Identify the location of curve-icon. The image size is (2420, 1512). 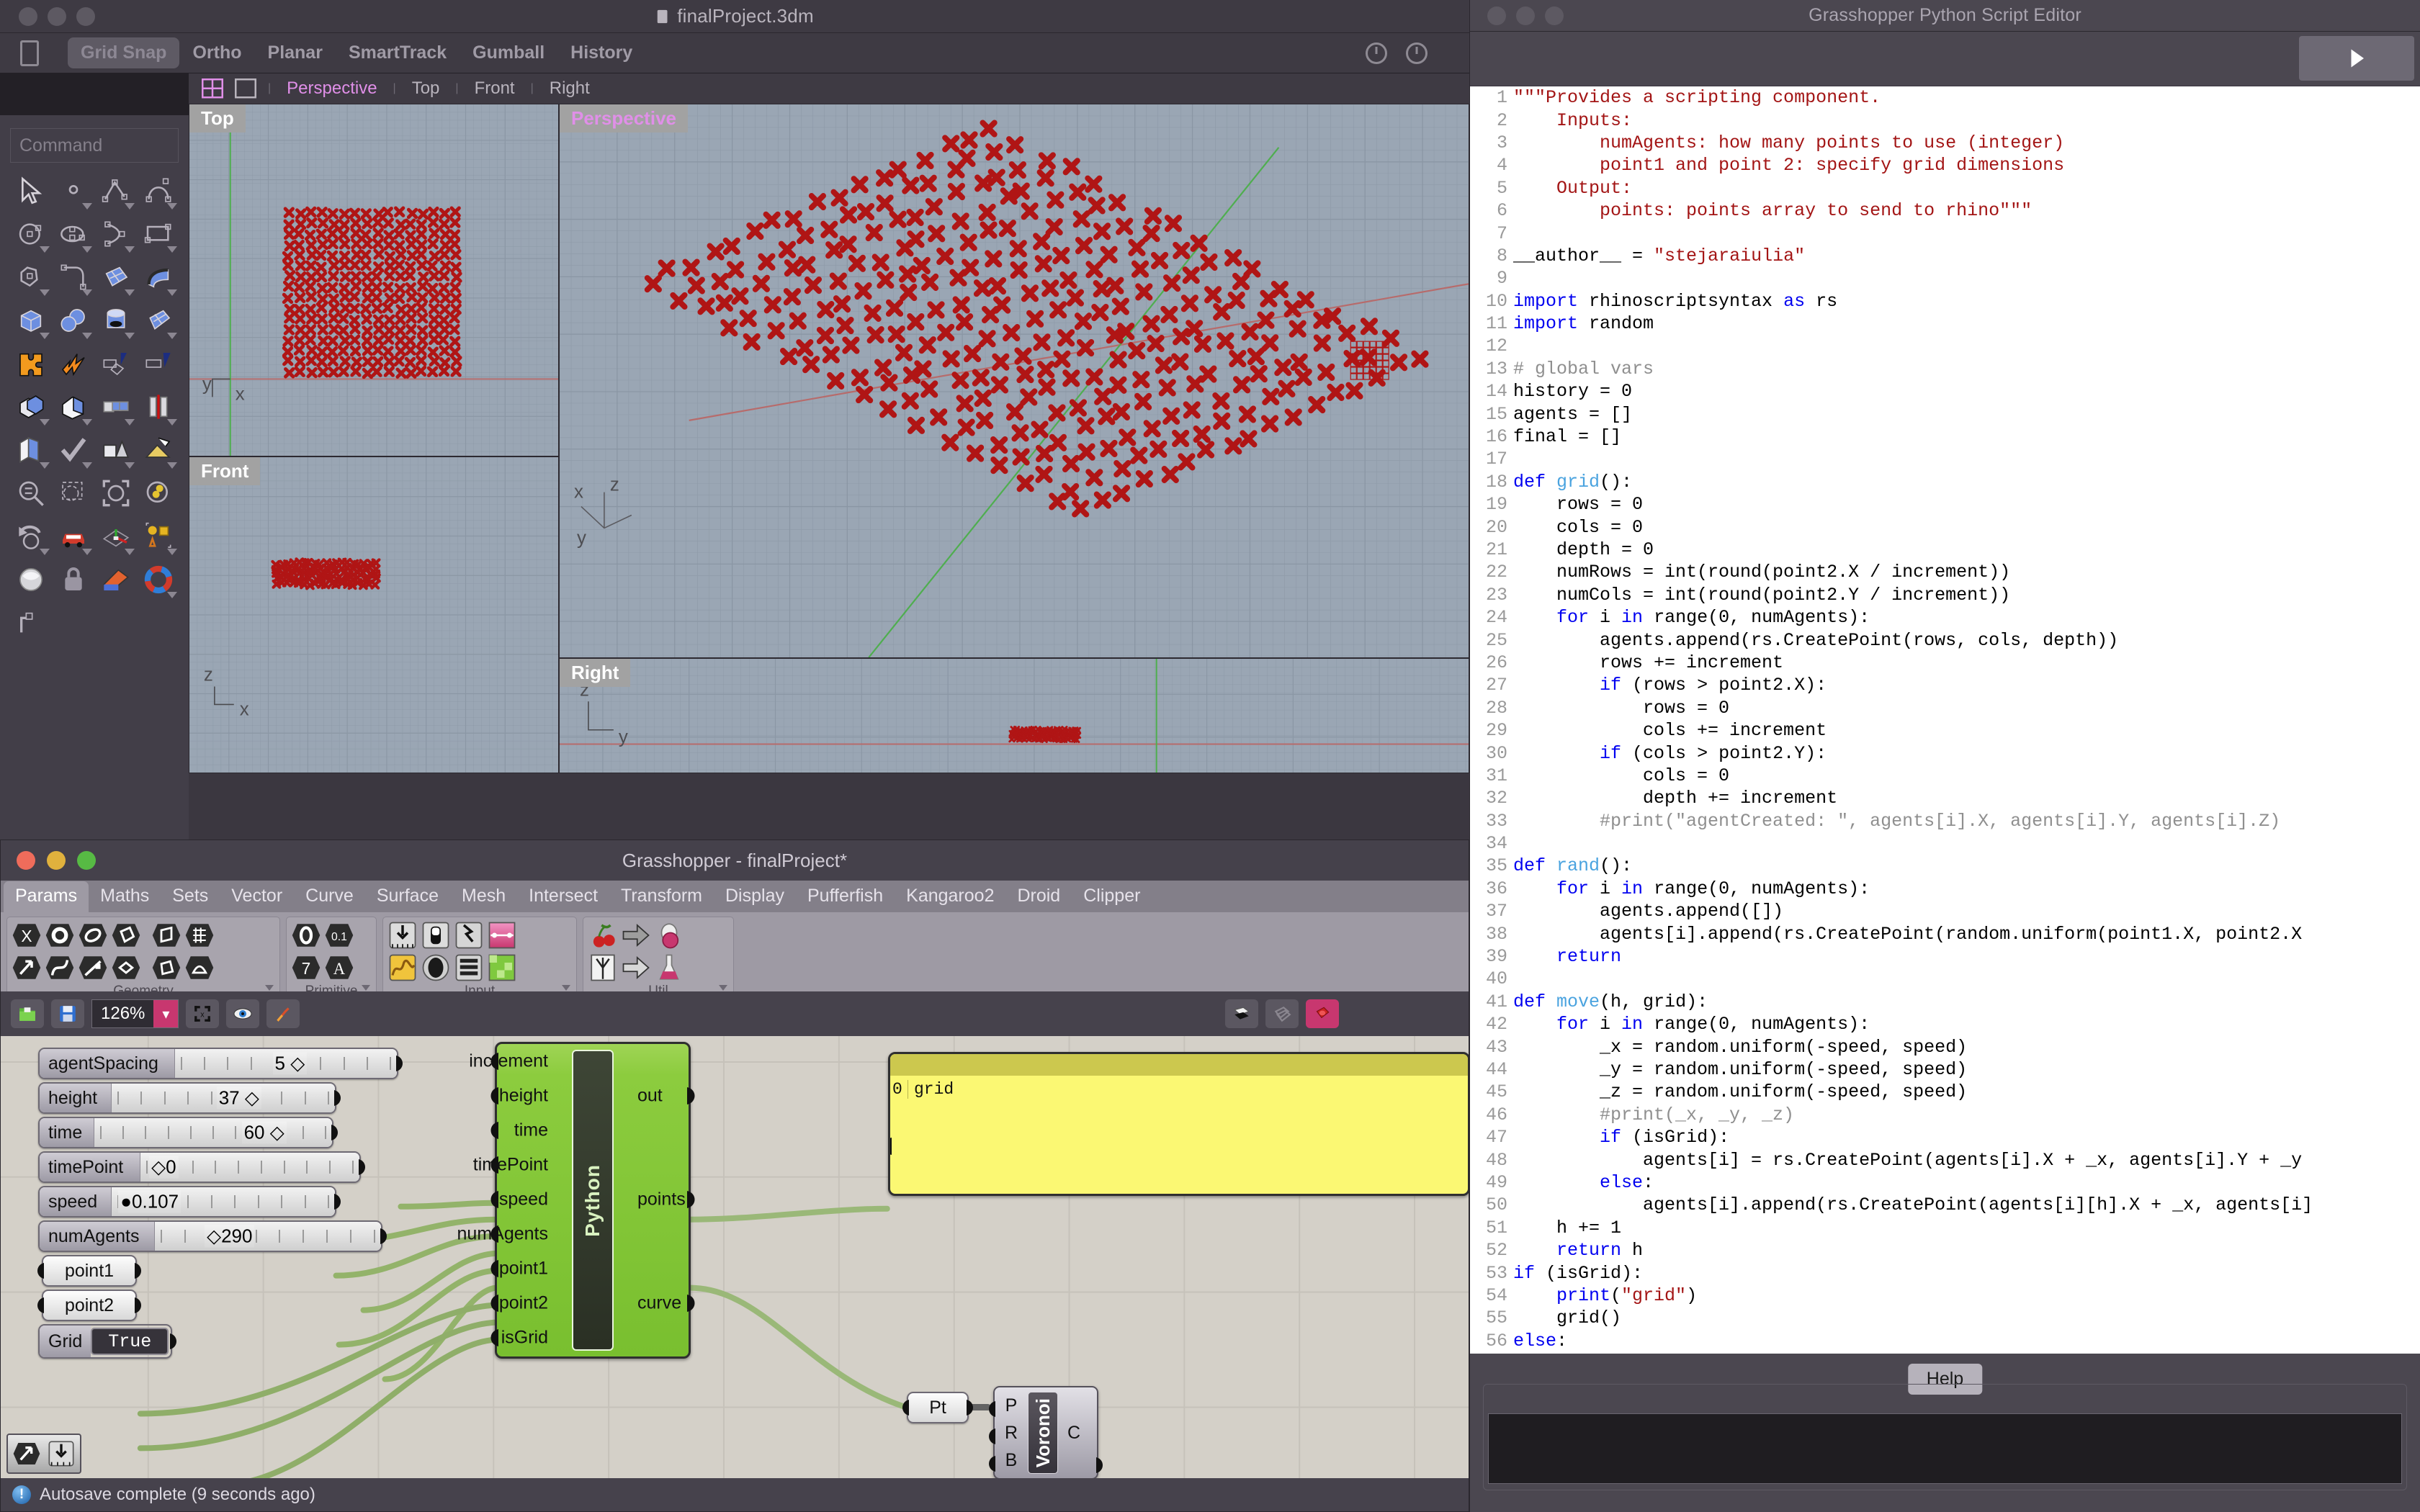
(158, 190).